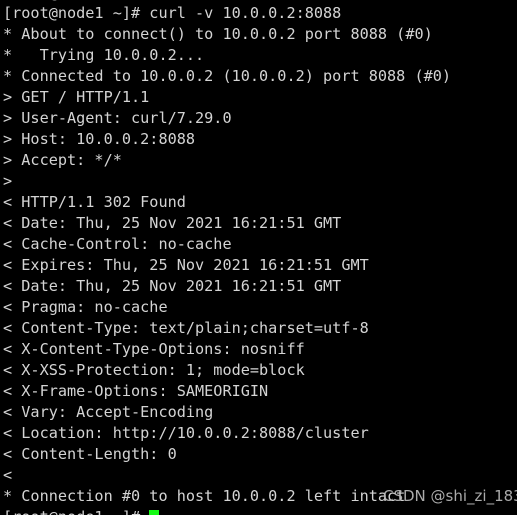  I want to click on terminal-line: < Expires: Thu, 25 Nov 2021 16:21:51 GMT, so click(186, 265).